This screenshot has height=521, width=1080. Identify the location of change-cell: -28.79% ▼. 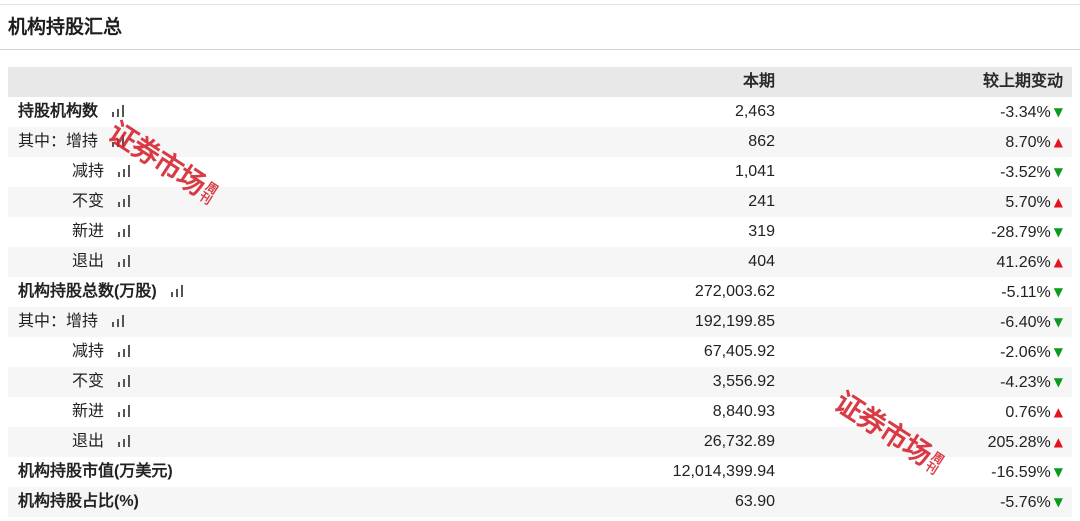
(928, 232).